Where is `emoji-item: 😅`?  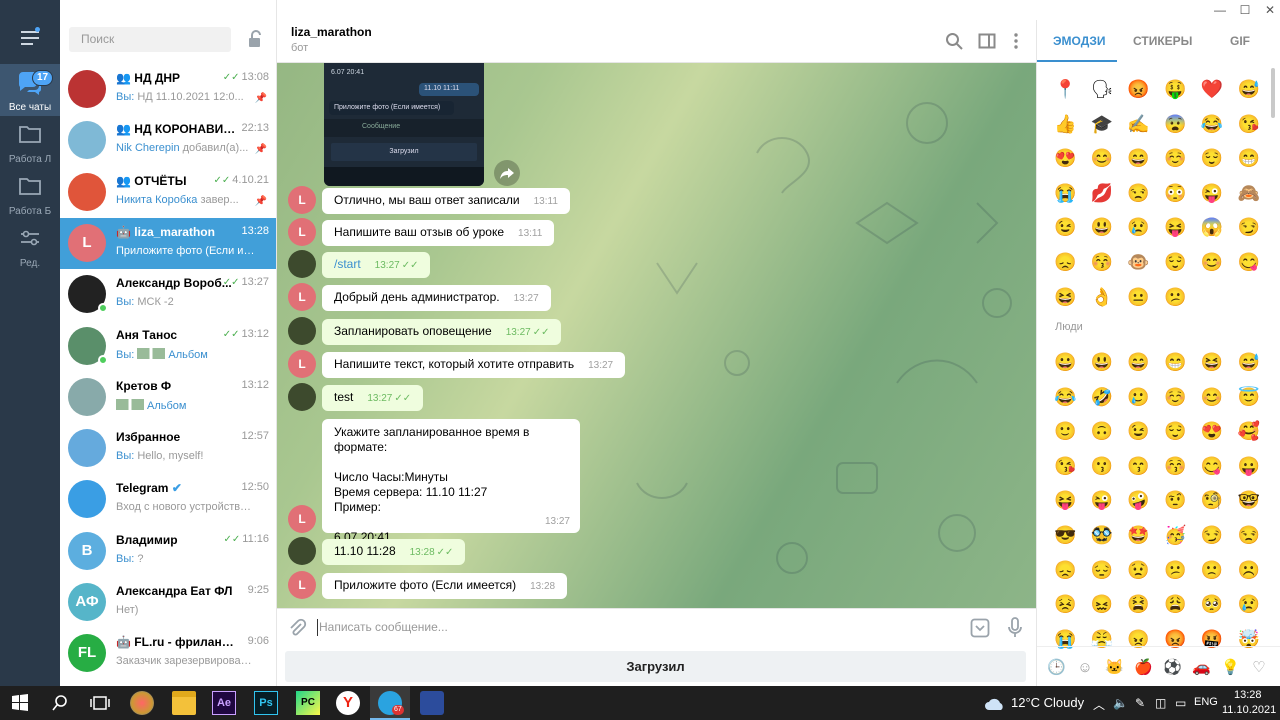 emoji-item: 😅 is located at coordinates (1249, 89).